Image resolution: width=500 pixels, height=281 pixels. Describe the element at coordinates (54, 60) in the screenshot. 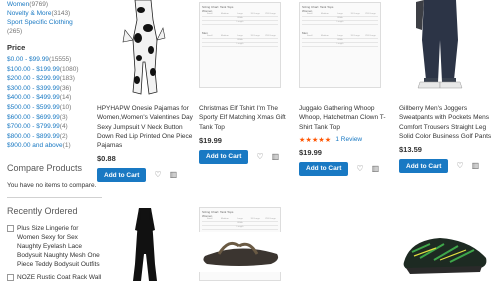

I see `price-range-0: $0.00 - $99.99(15555)` at that location.